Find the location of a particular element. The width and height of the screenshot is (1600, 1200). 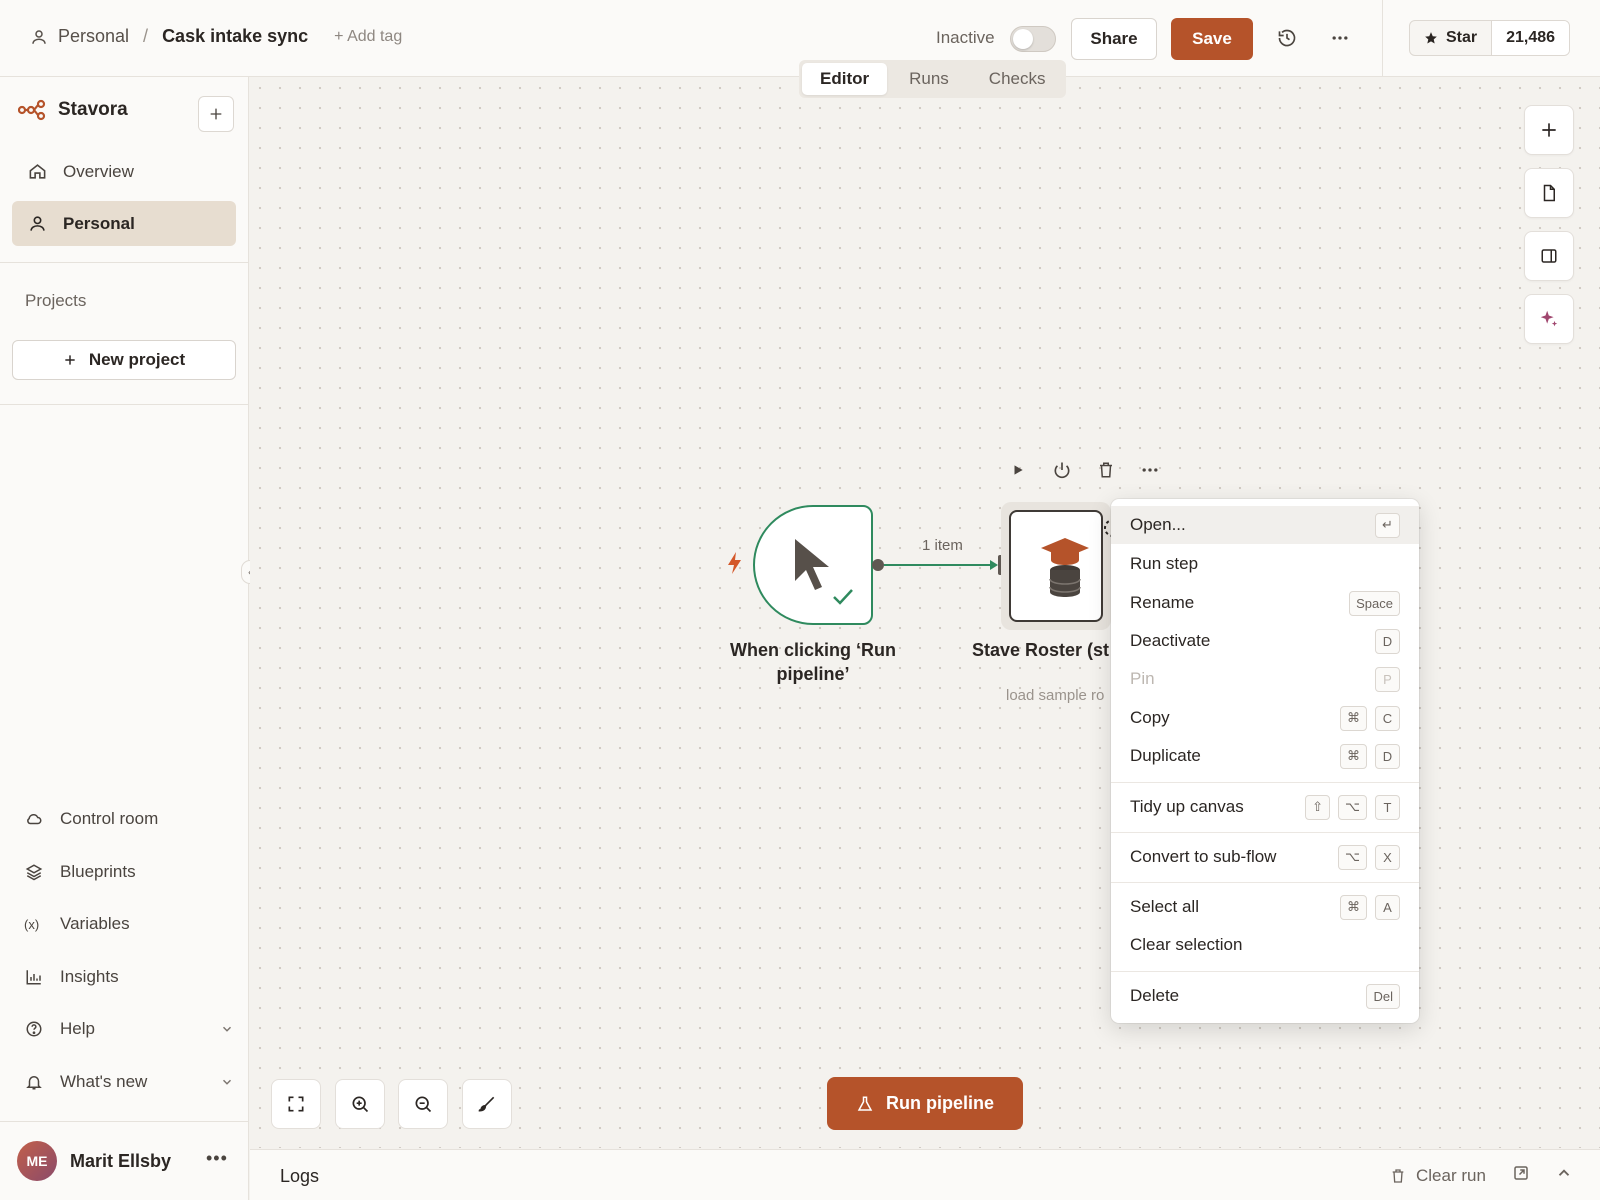

more-options-icon is located at coordinates (1340, 38).